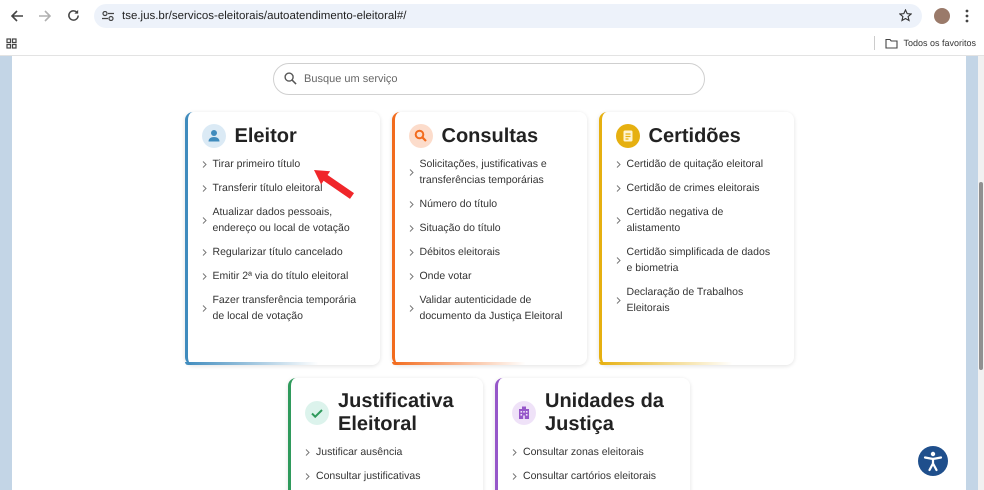 The width and height of the screenshot is (984, 490). Describe the element at coordinates (496, 276) in the screenshot. I see `service-link: Onde votar` at that location.